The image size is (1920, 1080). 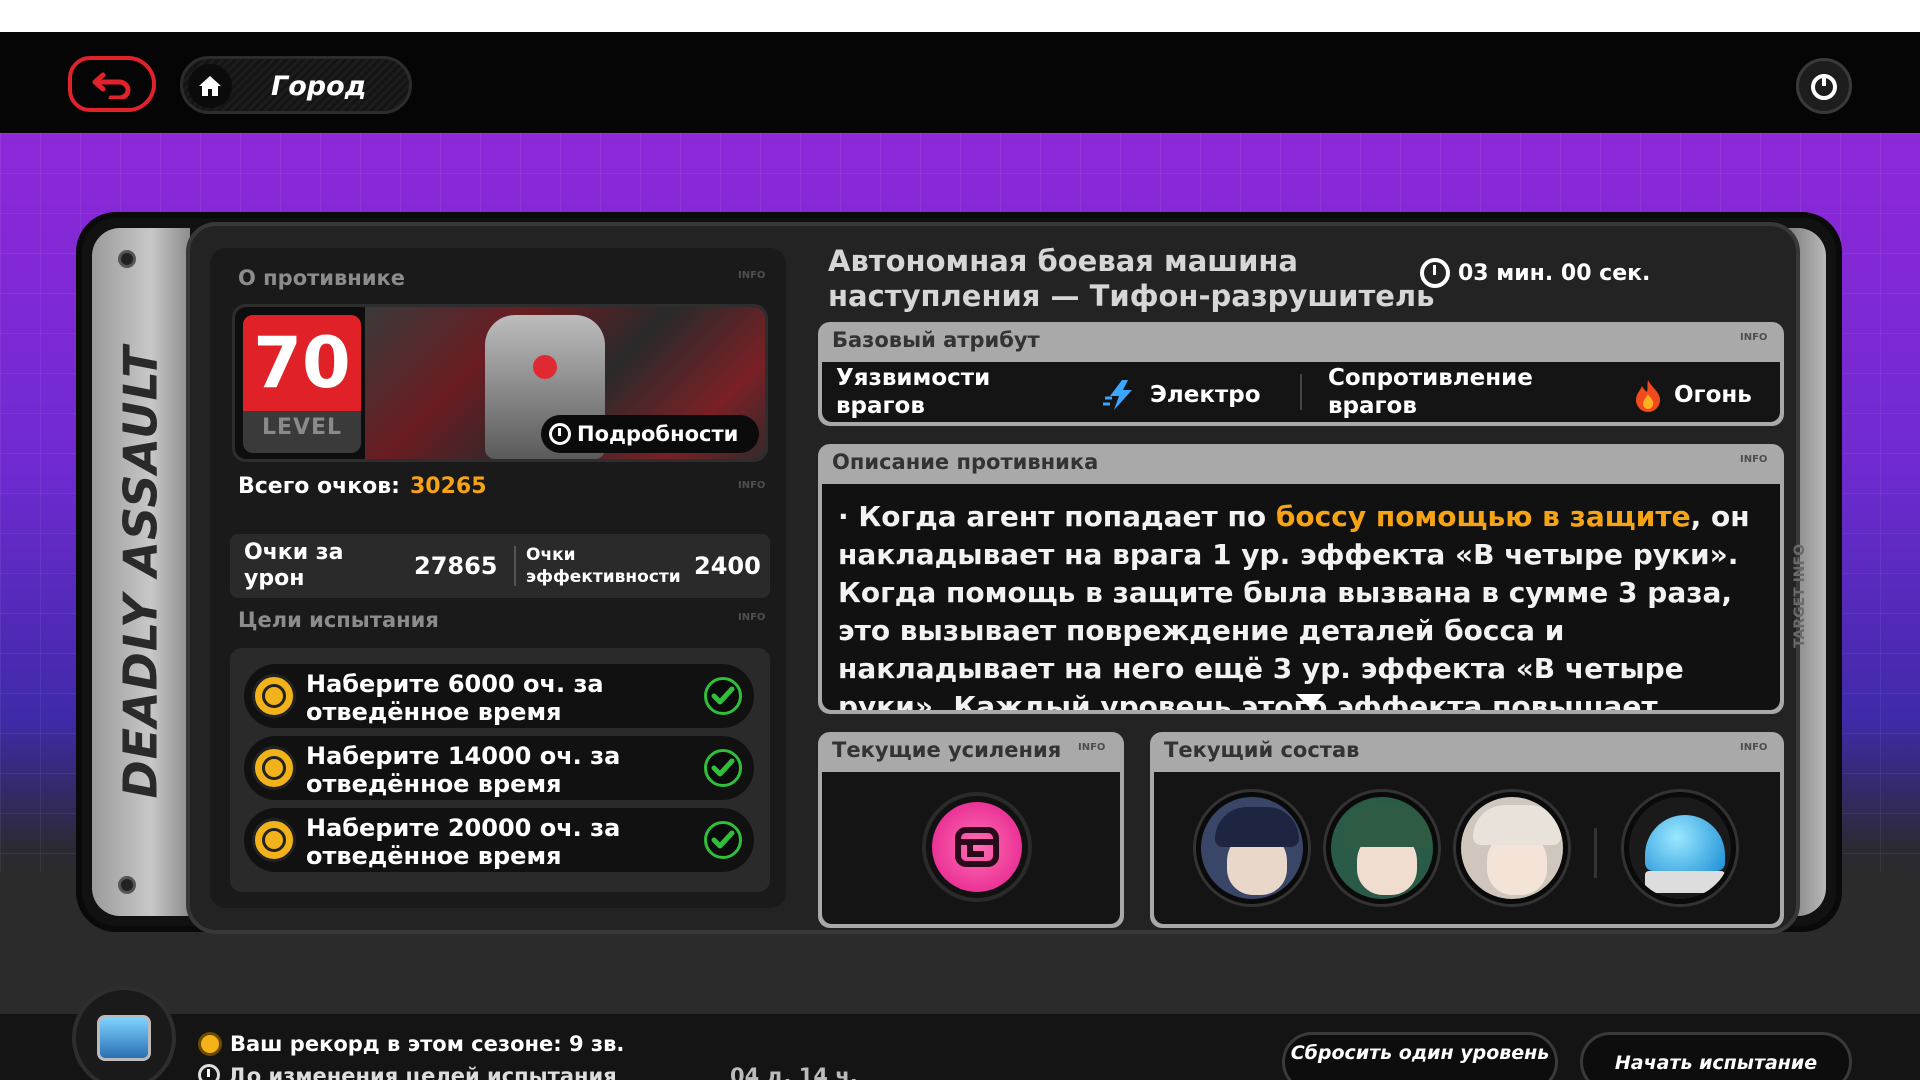 I want to click on current-buffs-panel: Текущие усиления INFO, so click(x=971, y=830).